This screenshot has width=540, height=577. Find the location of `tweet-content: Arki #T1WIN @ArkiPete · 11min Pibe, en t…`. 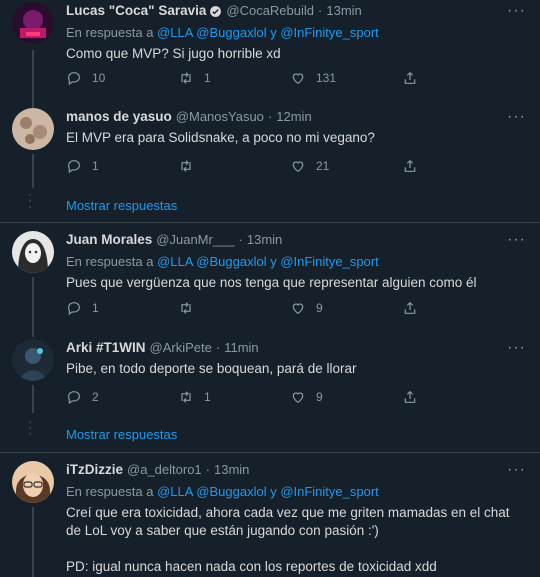

tweet-content: Arki #T1WIN @ArkiPete · 11min Pibe, en t… is located at coordinates (297, 358).